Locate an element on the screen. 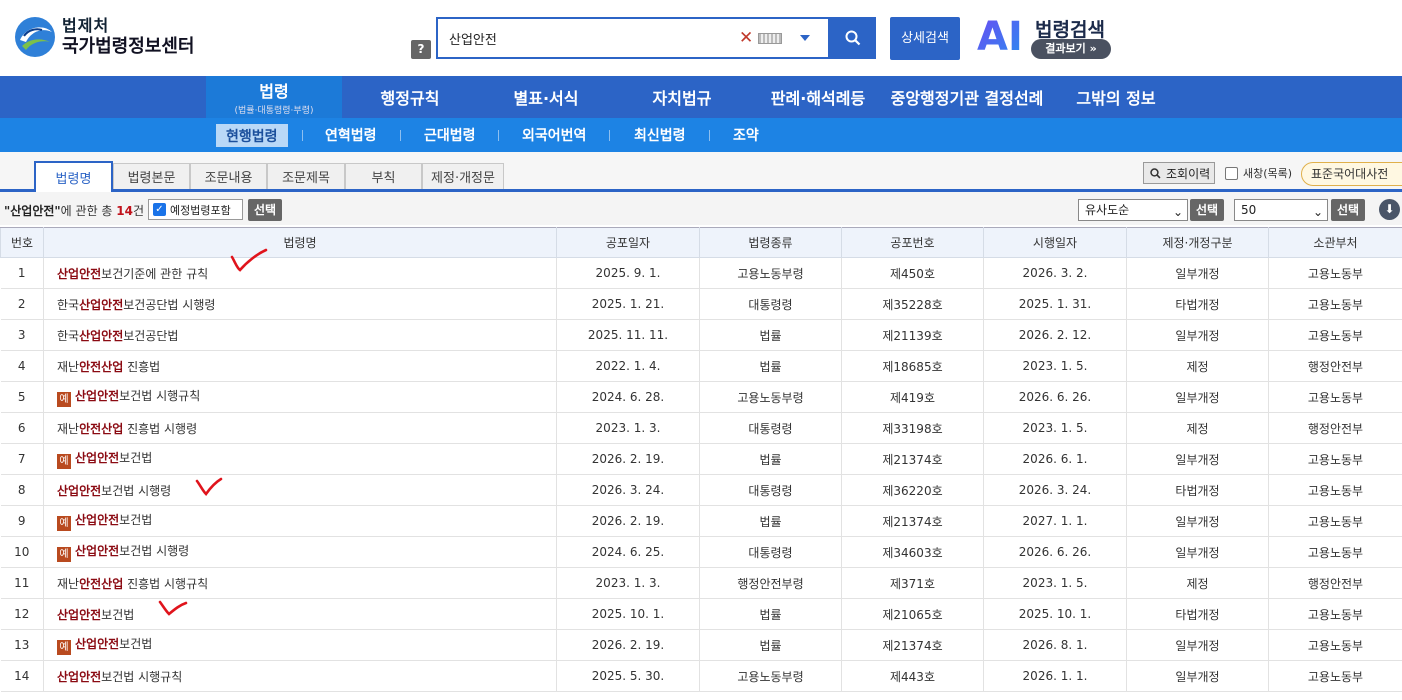 The image size is (1402, 700). nav-laws: 법령 (법률·대통령령·부령) is located at coordinates (274, 97).